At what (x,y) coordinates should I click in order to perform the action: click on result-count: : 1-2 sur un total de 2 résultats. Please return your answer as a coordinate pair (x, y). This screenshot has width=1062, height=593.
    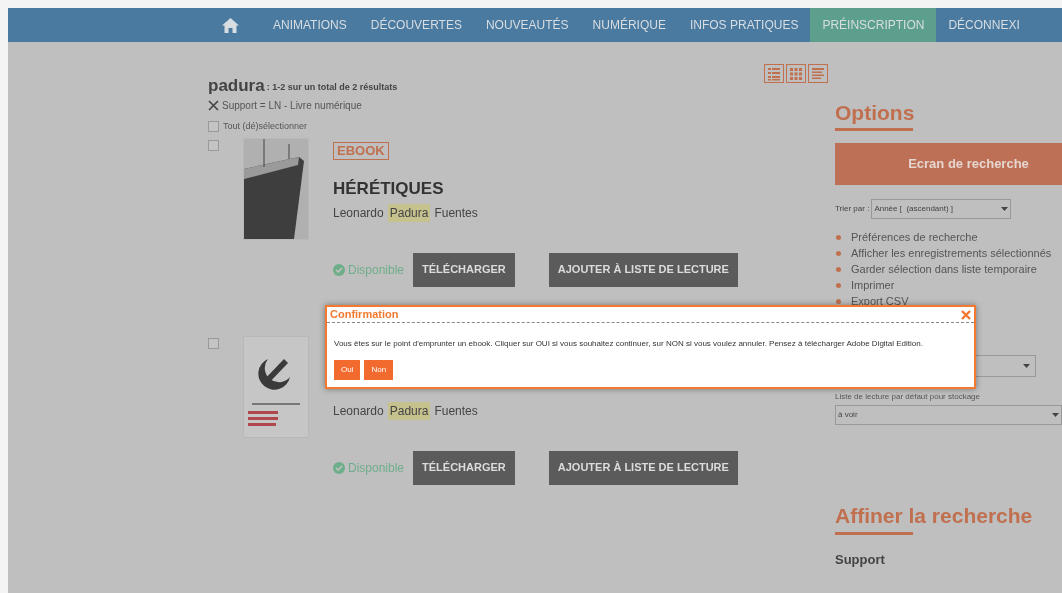
    Looking at the image, I should click on (332, 87).